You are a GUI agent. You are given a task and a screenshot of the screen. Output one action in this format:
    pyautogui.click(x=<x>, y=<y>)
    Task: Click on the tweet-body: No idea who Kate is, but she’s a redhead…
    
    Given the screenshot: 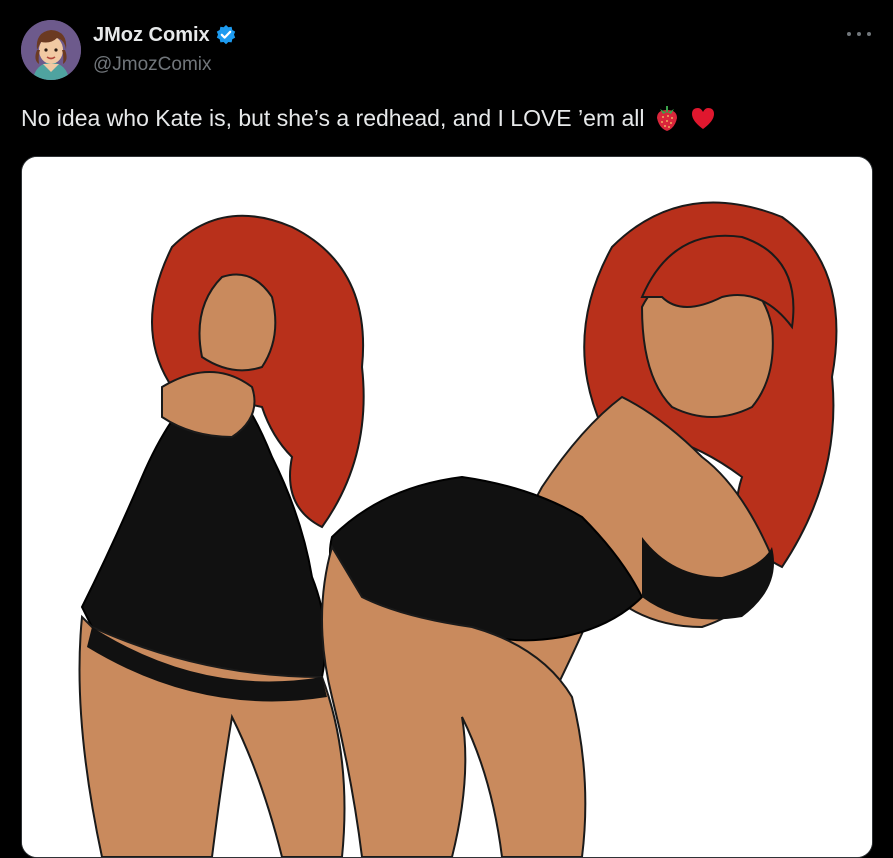 What is the action you would take?
    pyautogui.click(x=369, y=118)
    